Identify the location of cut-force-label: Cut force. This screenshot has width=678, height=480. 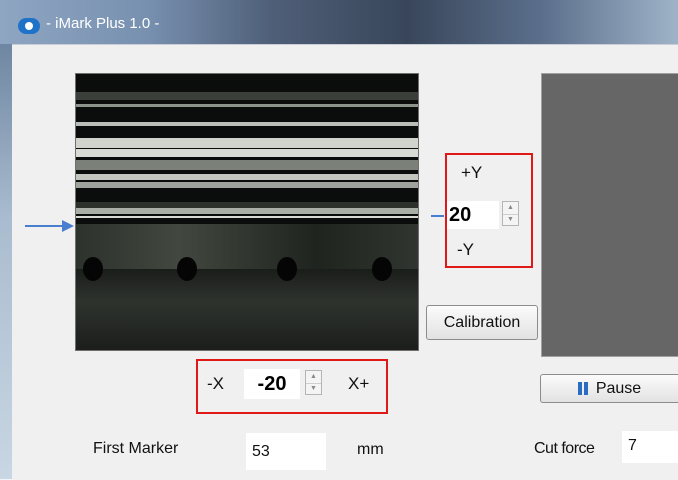
(564, 448).